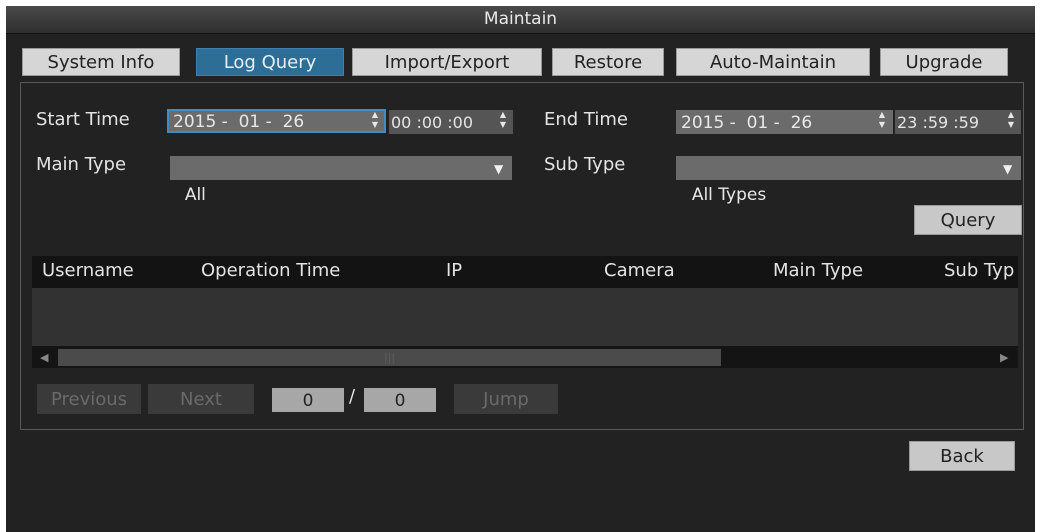 This screenshot has height=532, width=1041. Describe the element at coordinates (195, 195) in the screenshot. I see `main-type-value: All` at that location.